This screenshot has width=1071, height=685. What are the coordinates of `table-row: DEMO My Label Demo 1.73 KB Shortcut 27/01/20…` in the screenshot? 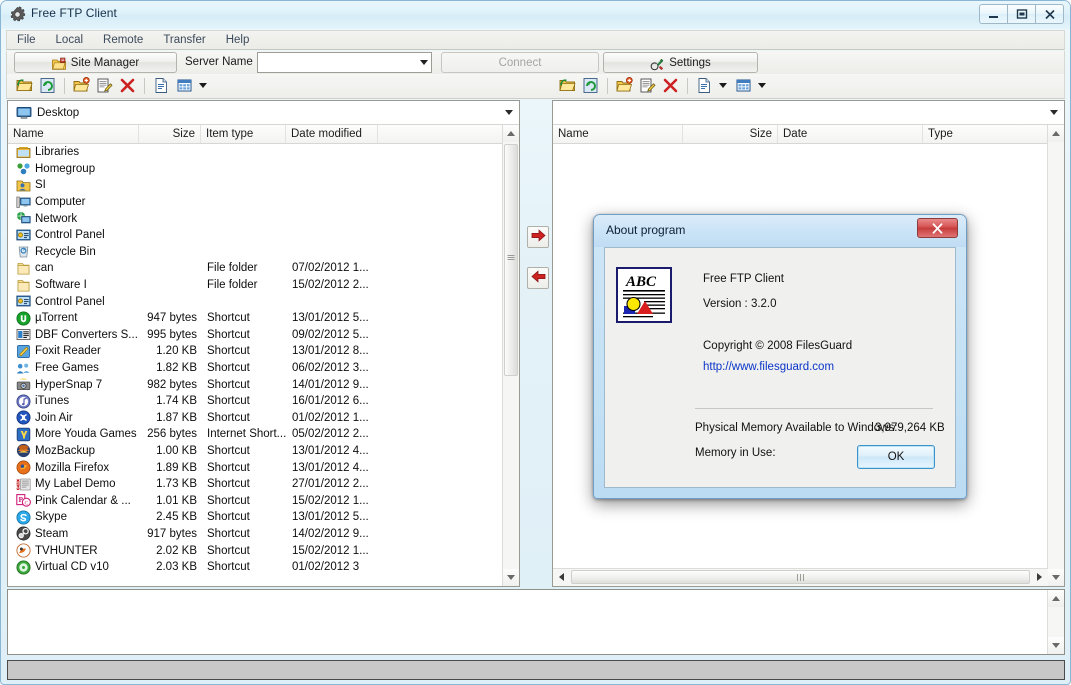 It's located at (263, 484).